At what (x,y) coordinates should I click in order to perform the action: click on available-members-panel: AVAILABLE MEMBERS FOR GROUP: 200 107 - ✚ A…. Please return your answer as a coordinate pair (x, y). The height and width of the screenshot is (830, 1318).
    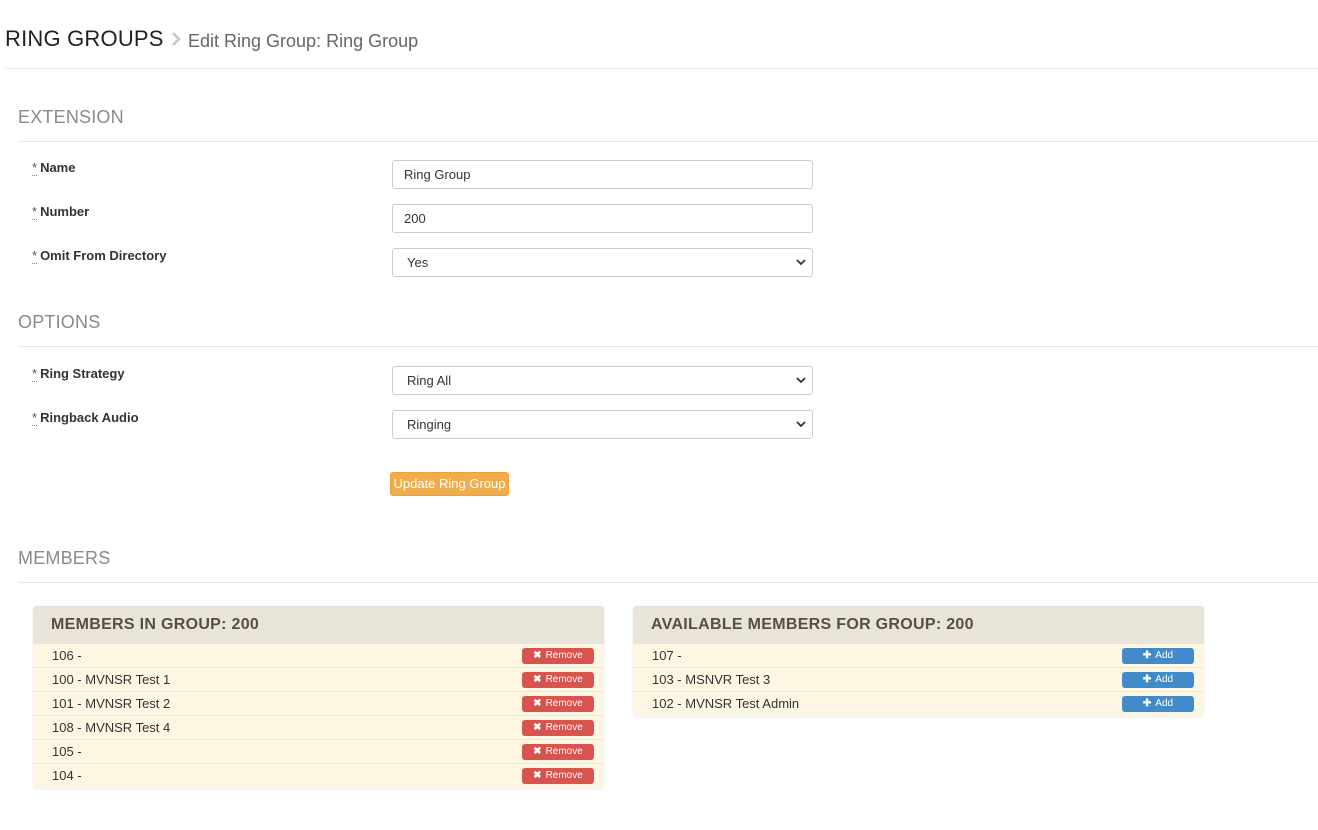
    Looking at the image, I should click on (918, 661).